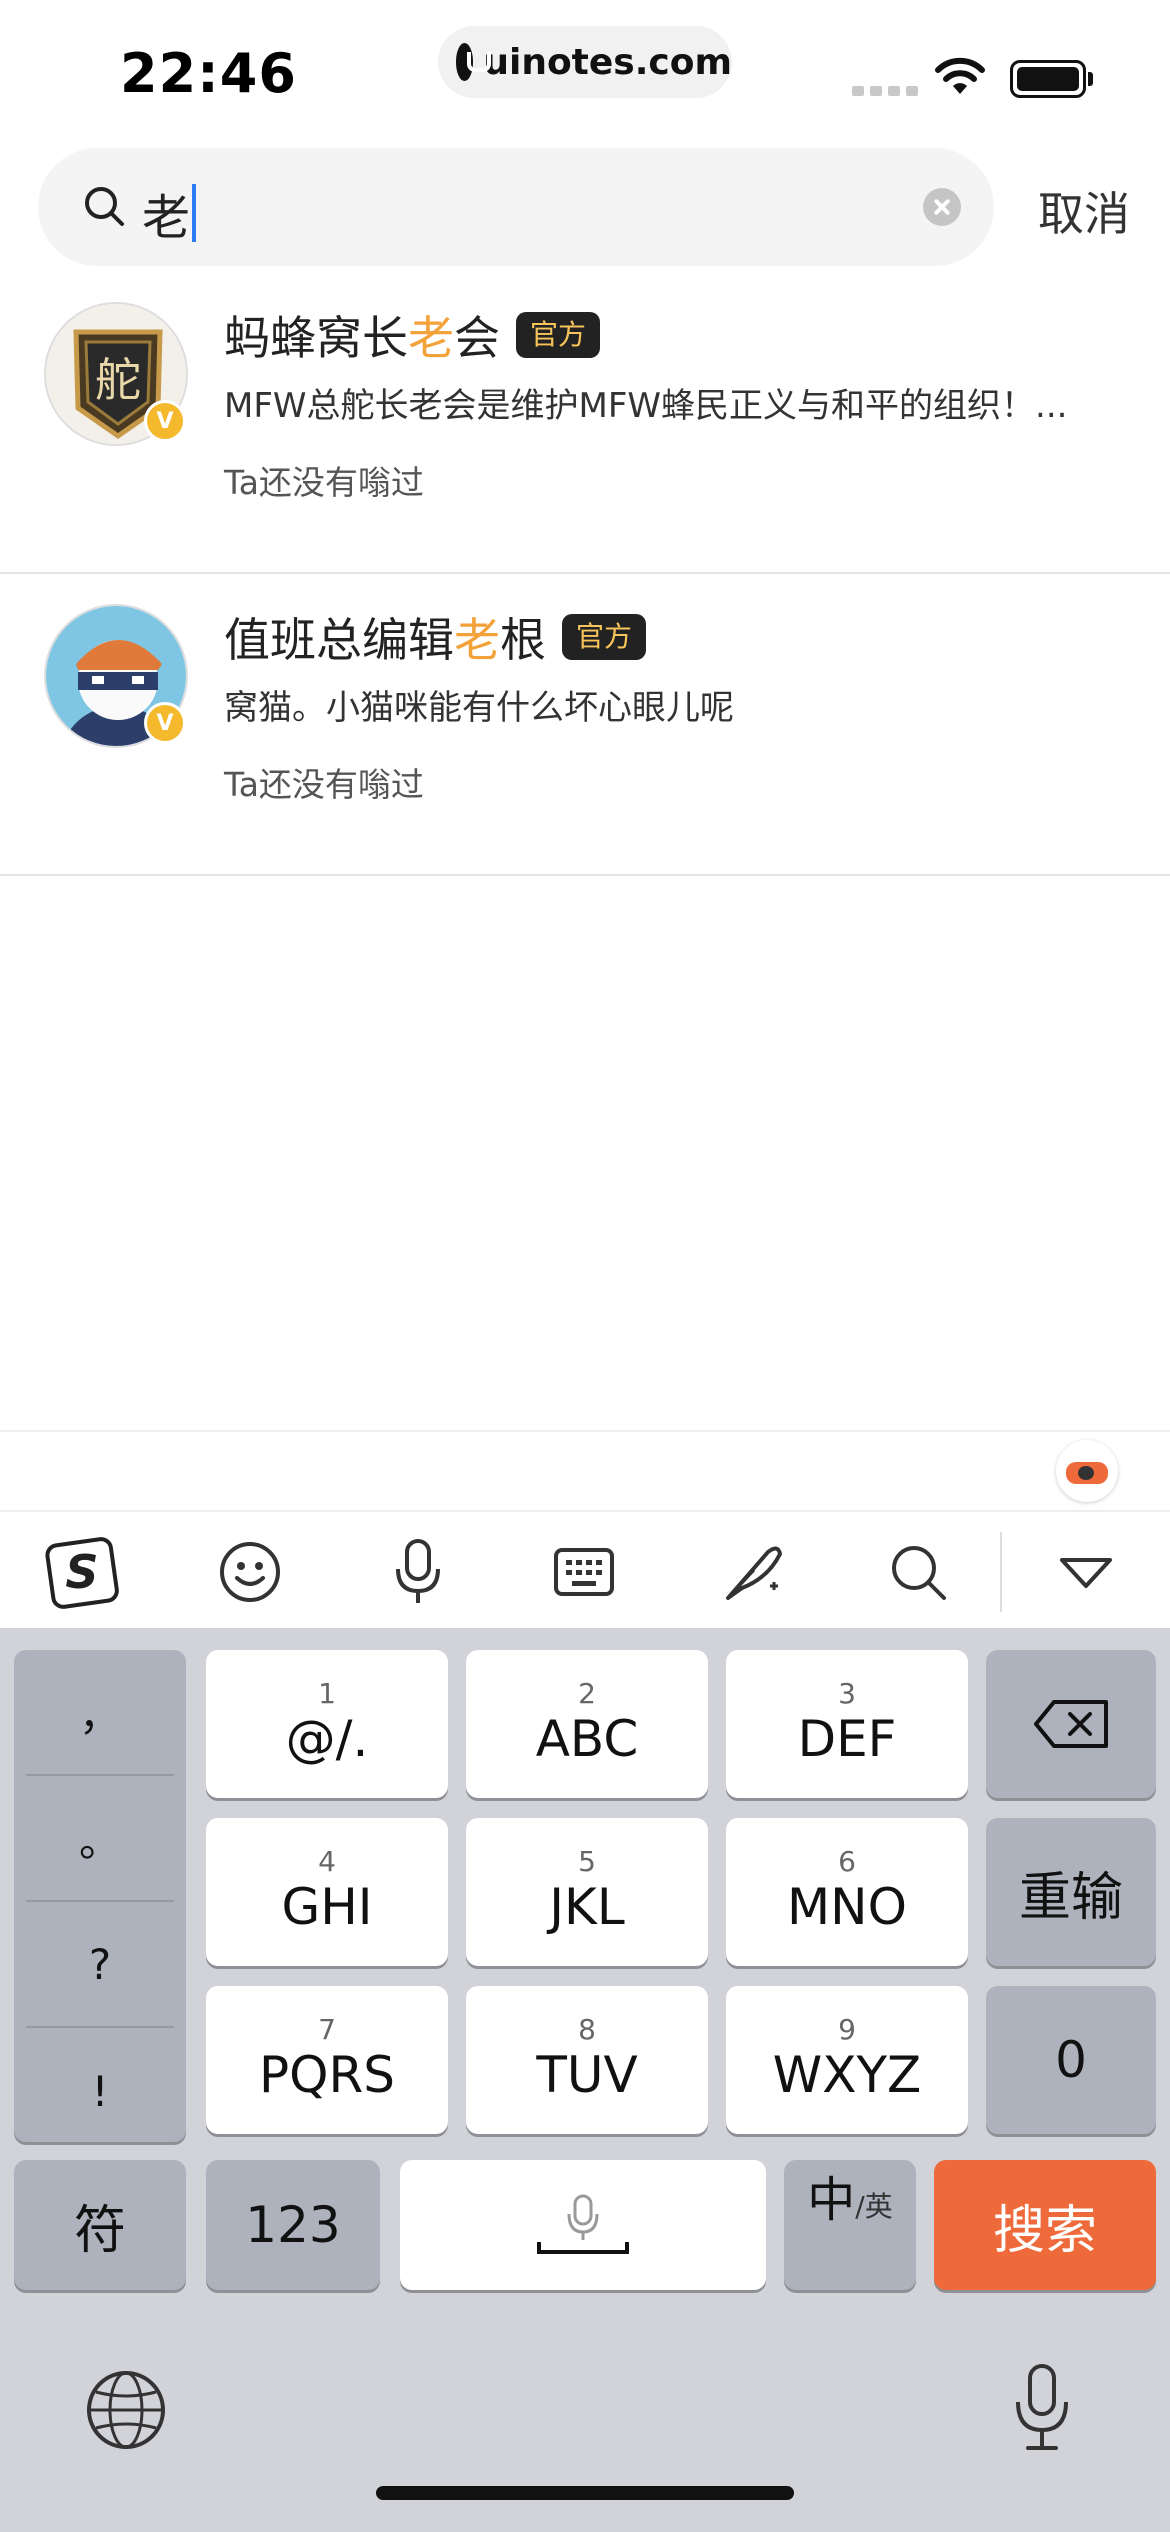  I want to click on key-0: 0, so click(1071, 2060).